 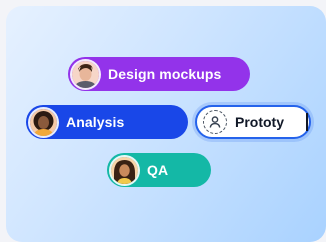 What do you see at coordinates (95, 122) in the screenshot?
I see `chip-label: Analysis` at bounding box center [95, 122].